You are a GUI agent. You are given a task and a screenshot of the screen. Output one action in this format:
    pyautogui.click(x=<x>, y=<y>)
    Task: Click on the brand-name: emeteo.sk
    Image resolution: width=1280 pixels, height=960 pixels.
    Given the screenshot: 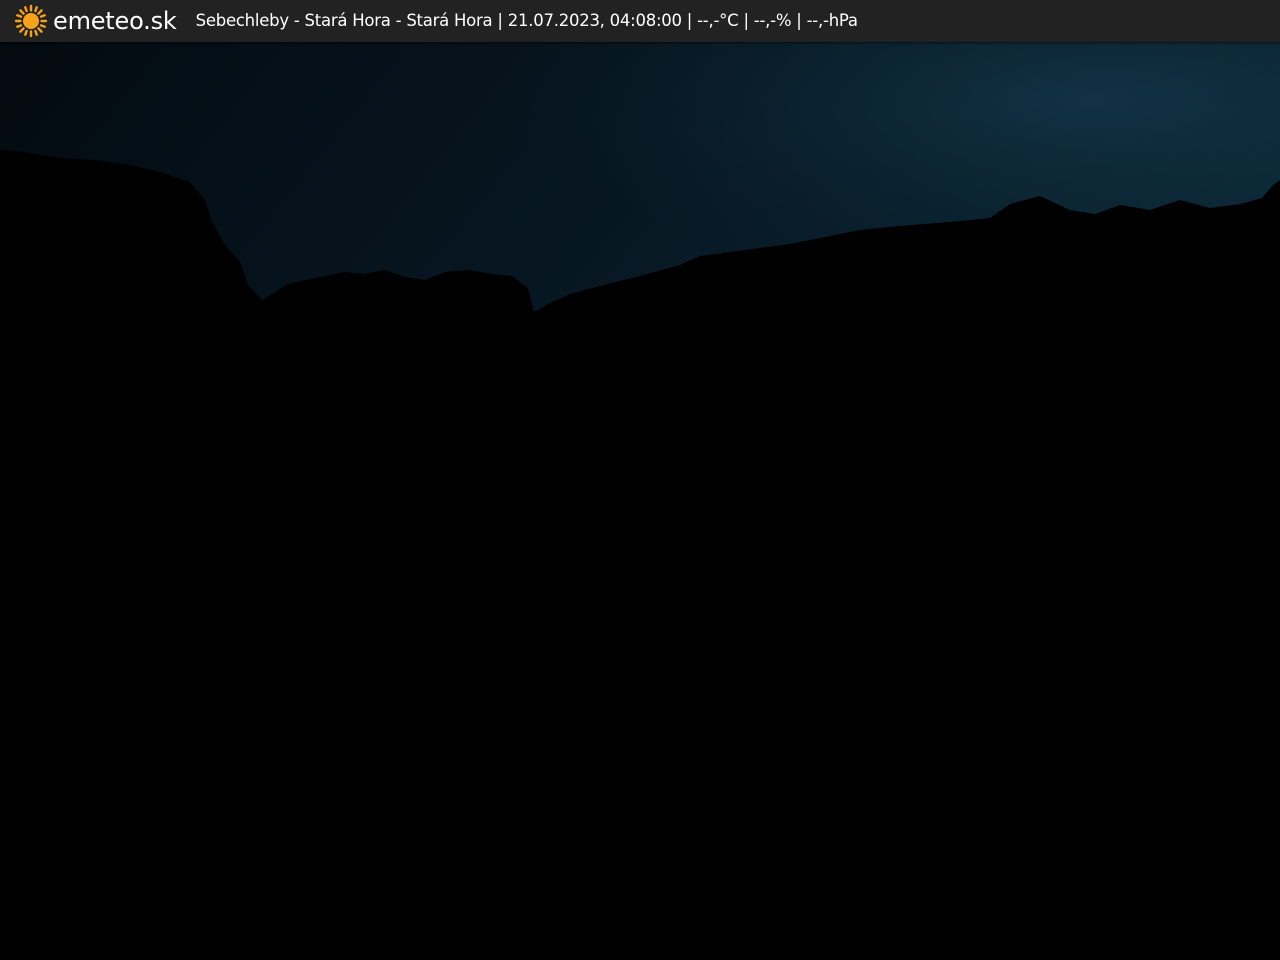 What is the action you would take?
    pyautogui.click(x=115, y=21)
    